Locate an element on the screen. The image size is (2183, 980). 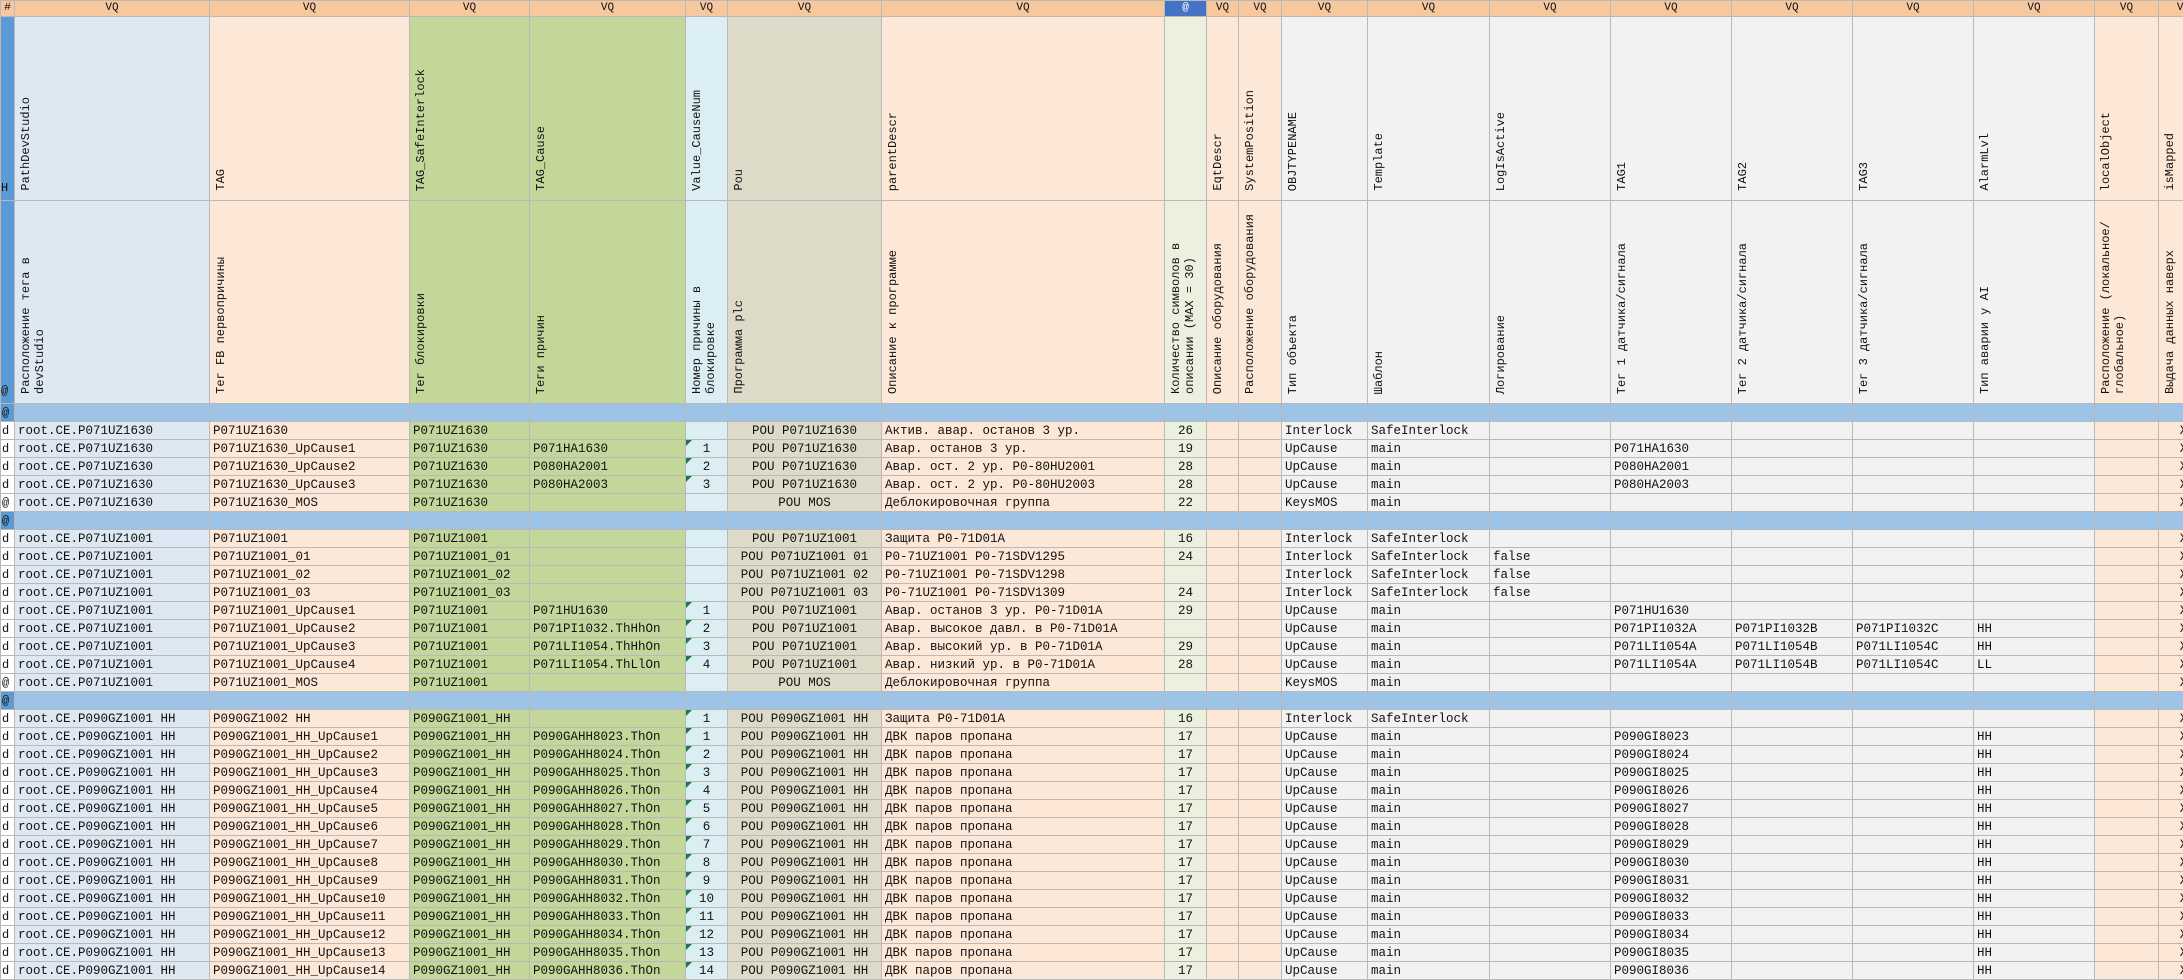
cell-tag-cause: P071LI1054.ThHhOn is located at coordinates (608, 647).